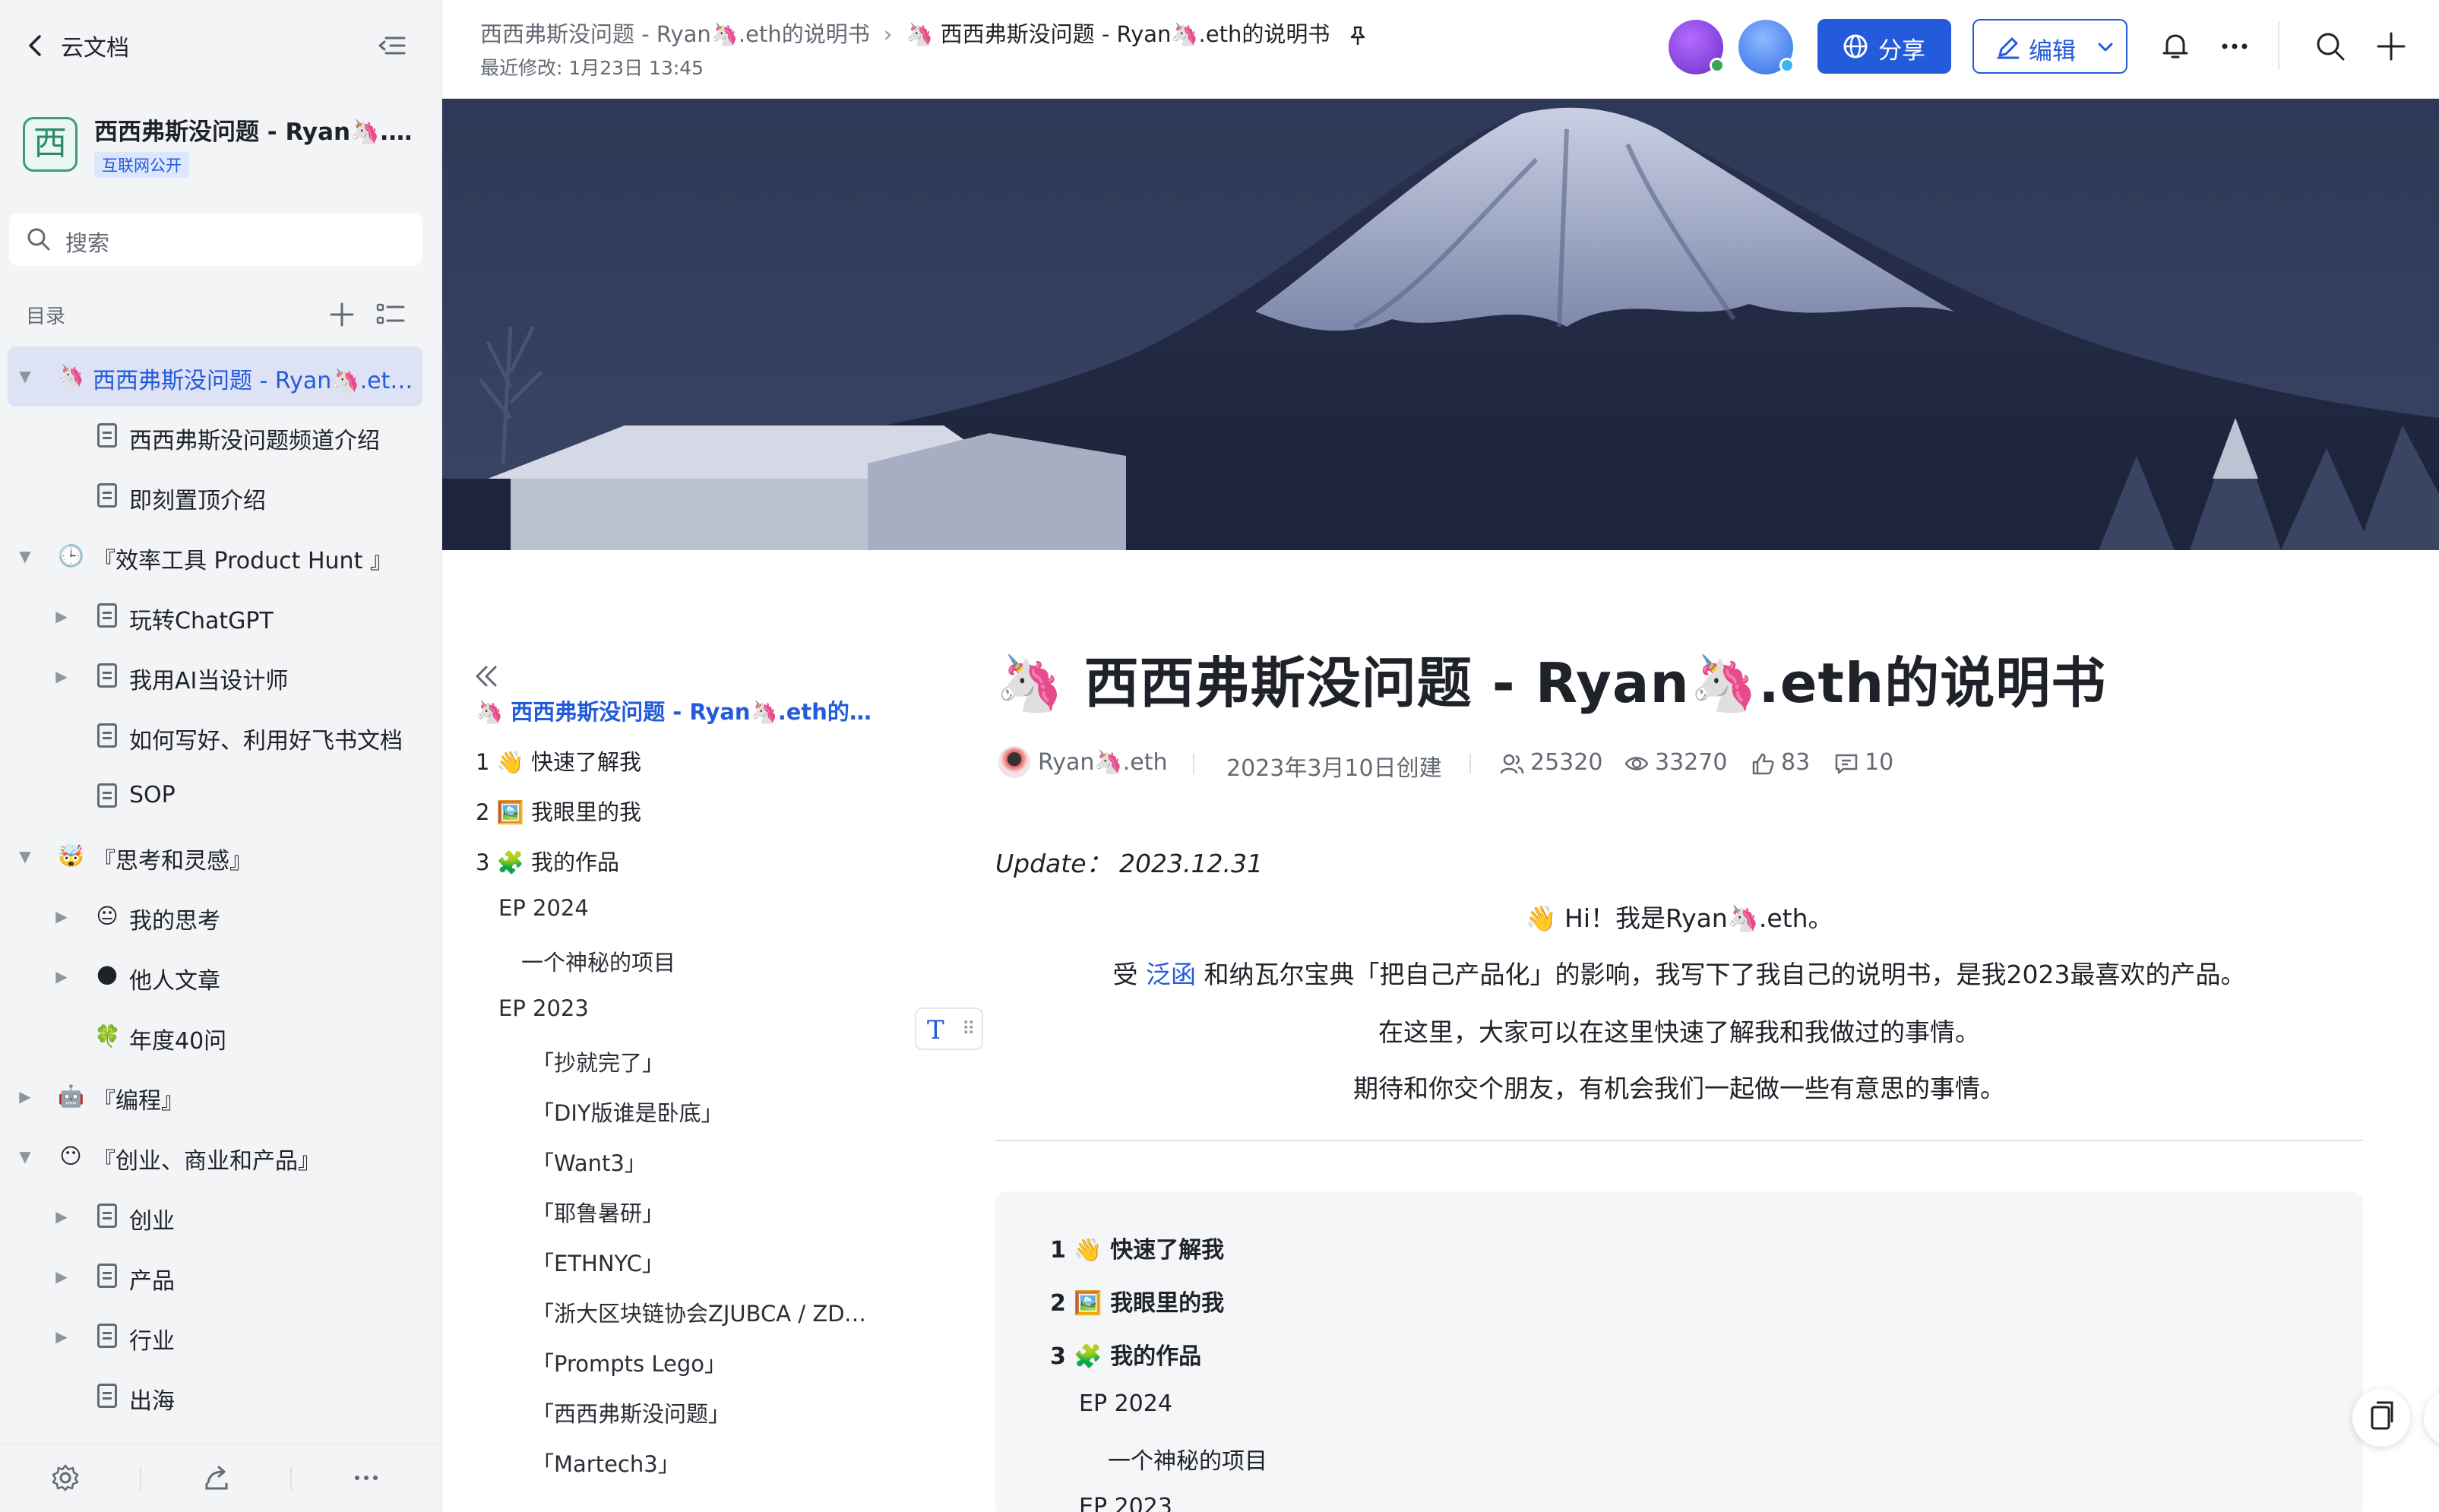  What do you see at coordinates (675, 710) in the screenshot?
I see `outline-item: 🦄 西西弗斯没问题 - Ryan🦄.eth的说明书` at bounding box center [675, 710].